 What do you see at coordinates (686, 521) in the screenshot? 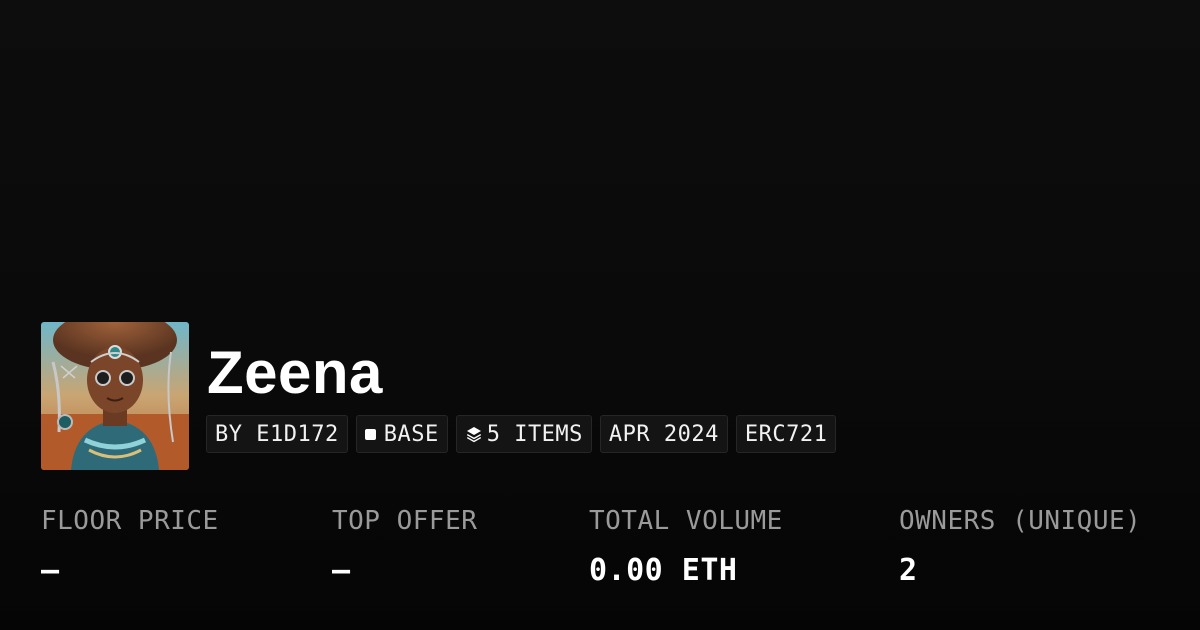
I see `stat-label: TOTAL VOLUME` at bounding box center [686, 521].